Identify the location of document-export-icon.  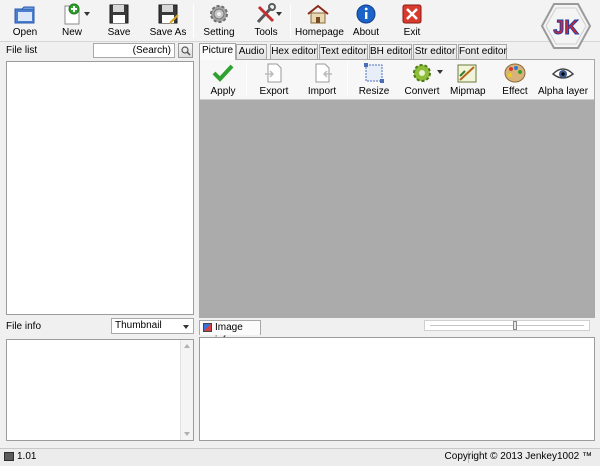
(273, 73).